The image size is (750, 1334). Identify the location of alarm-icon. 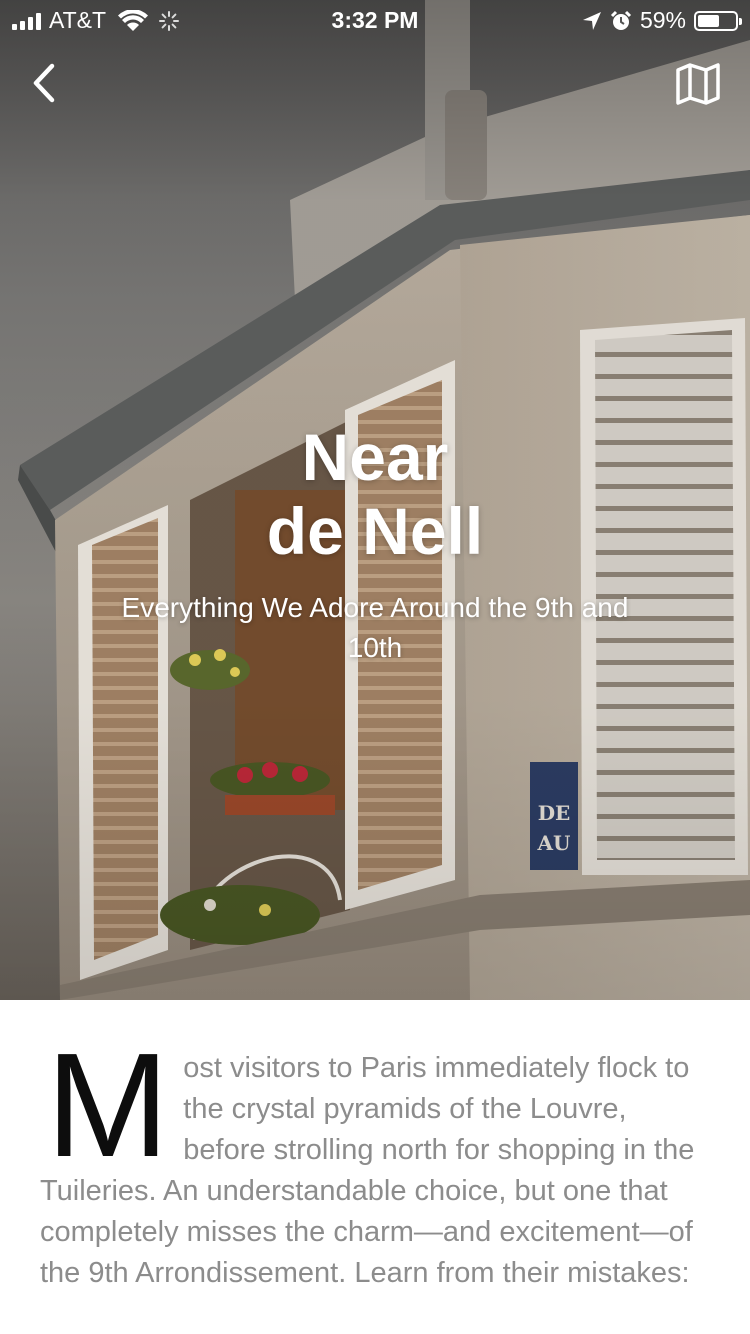
(621, 20).